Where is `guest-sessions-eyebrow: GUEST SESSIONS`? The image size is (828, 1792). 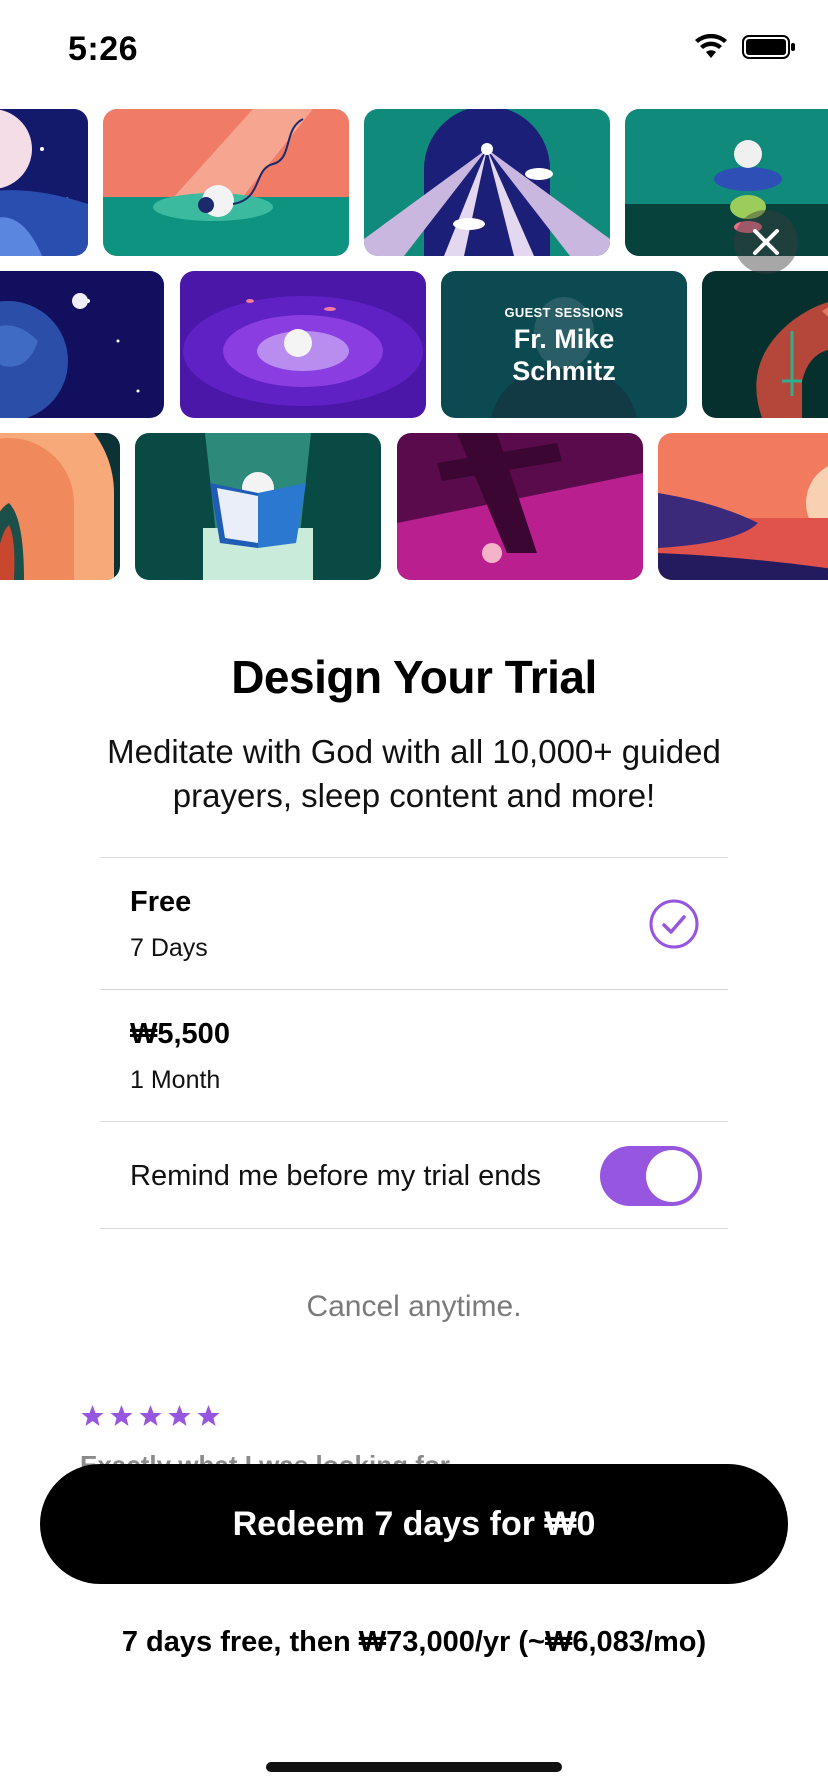
guest-sessions-eyebrow: GUEST SESSIONS is located at coordinates (564, 312).